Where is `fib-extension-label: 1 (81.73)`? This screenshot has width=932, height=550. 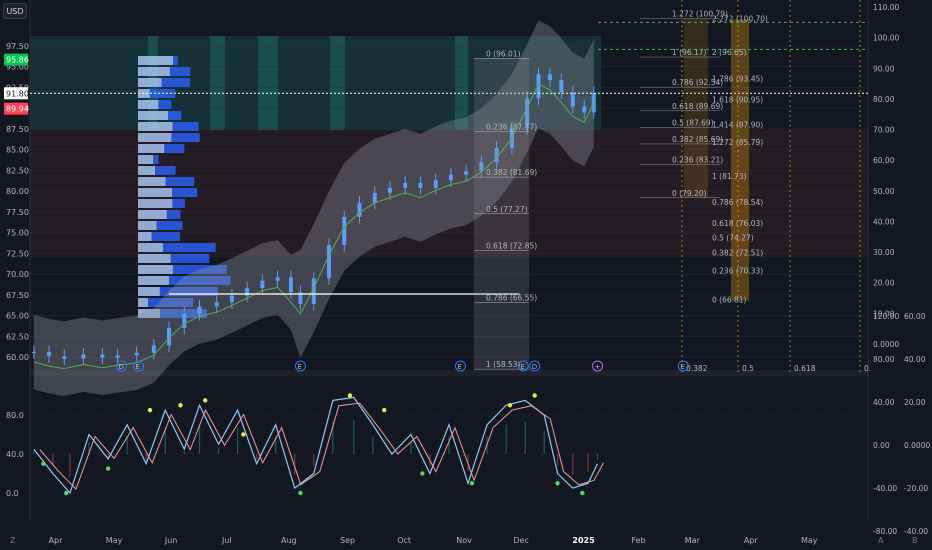
fib-extension-label: 1 (81.73) is located at coordinates (729, 176).